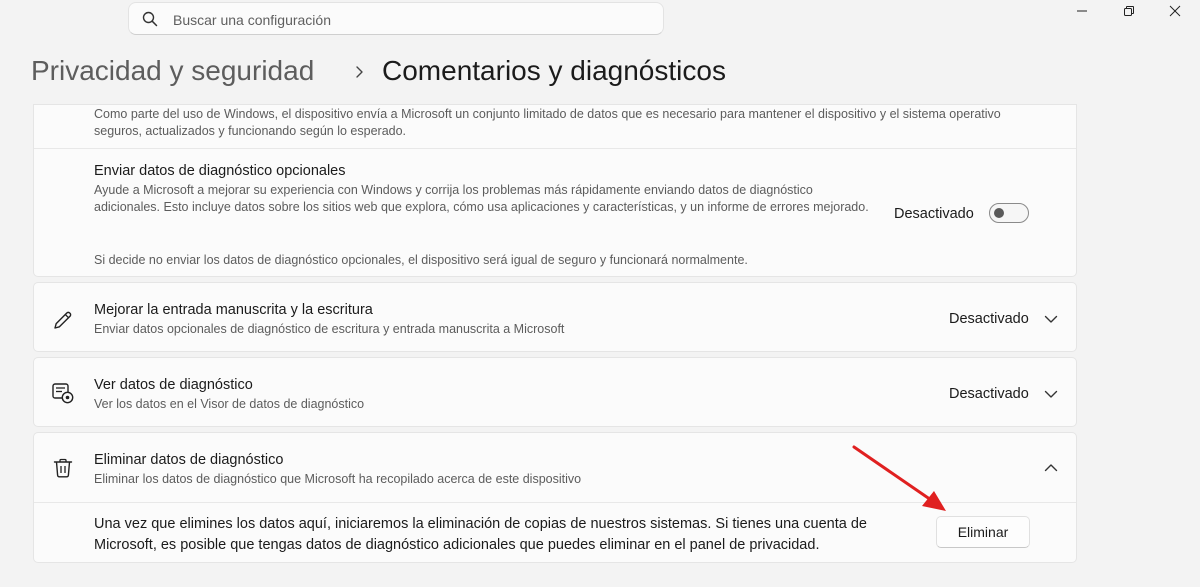  Describe the element at coordinates (1051, 470) in the screenshot. I see `chevron-up-icon` at that location.